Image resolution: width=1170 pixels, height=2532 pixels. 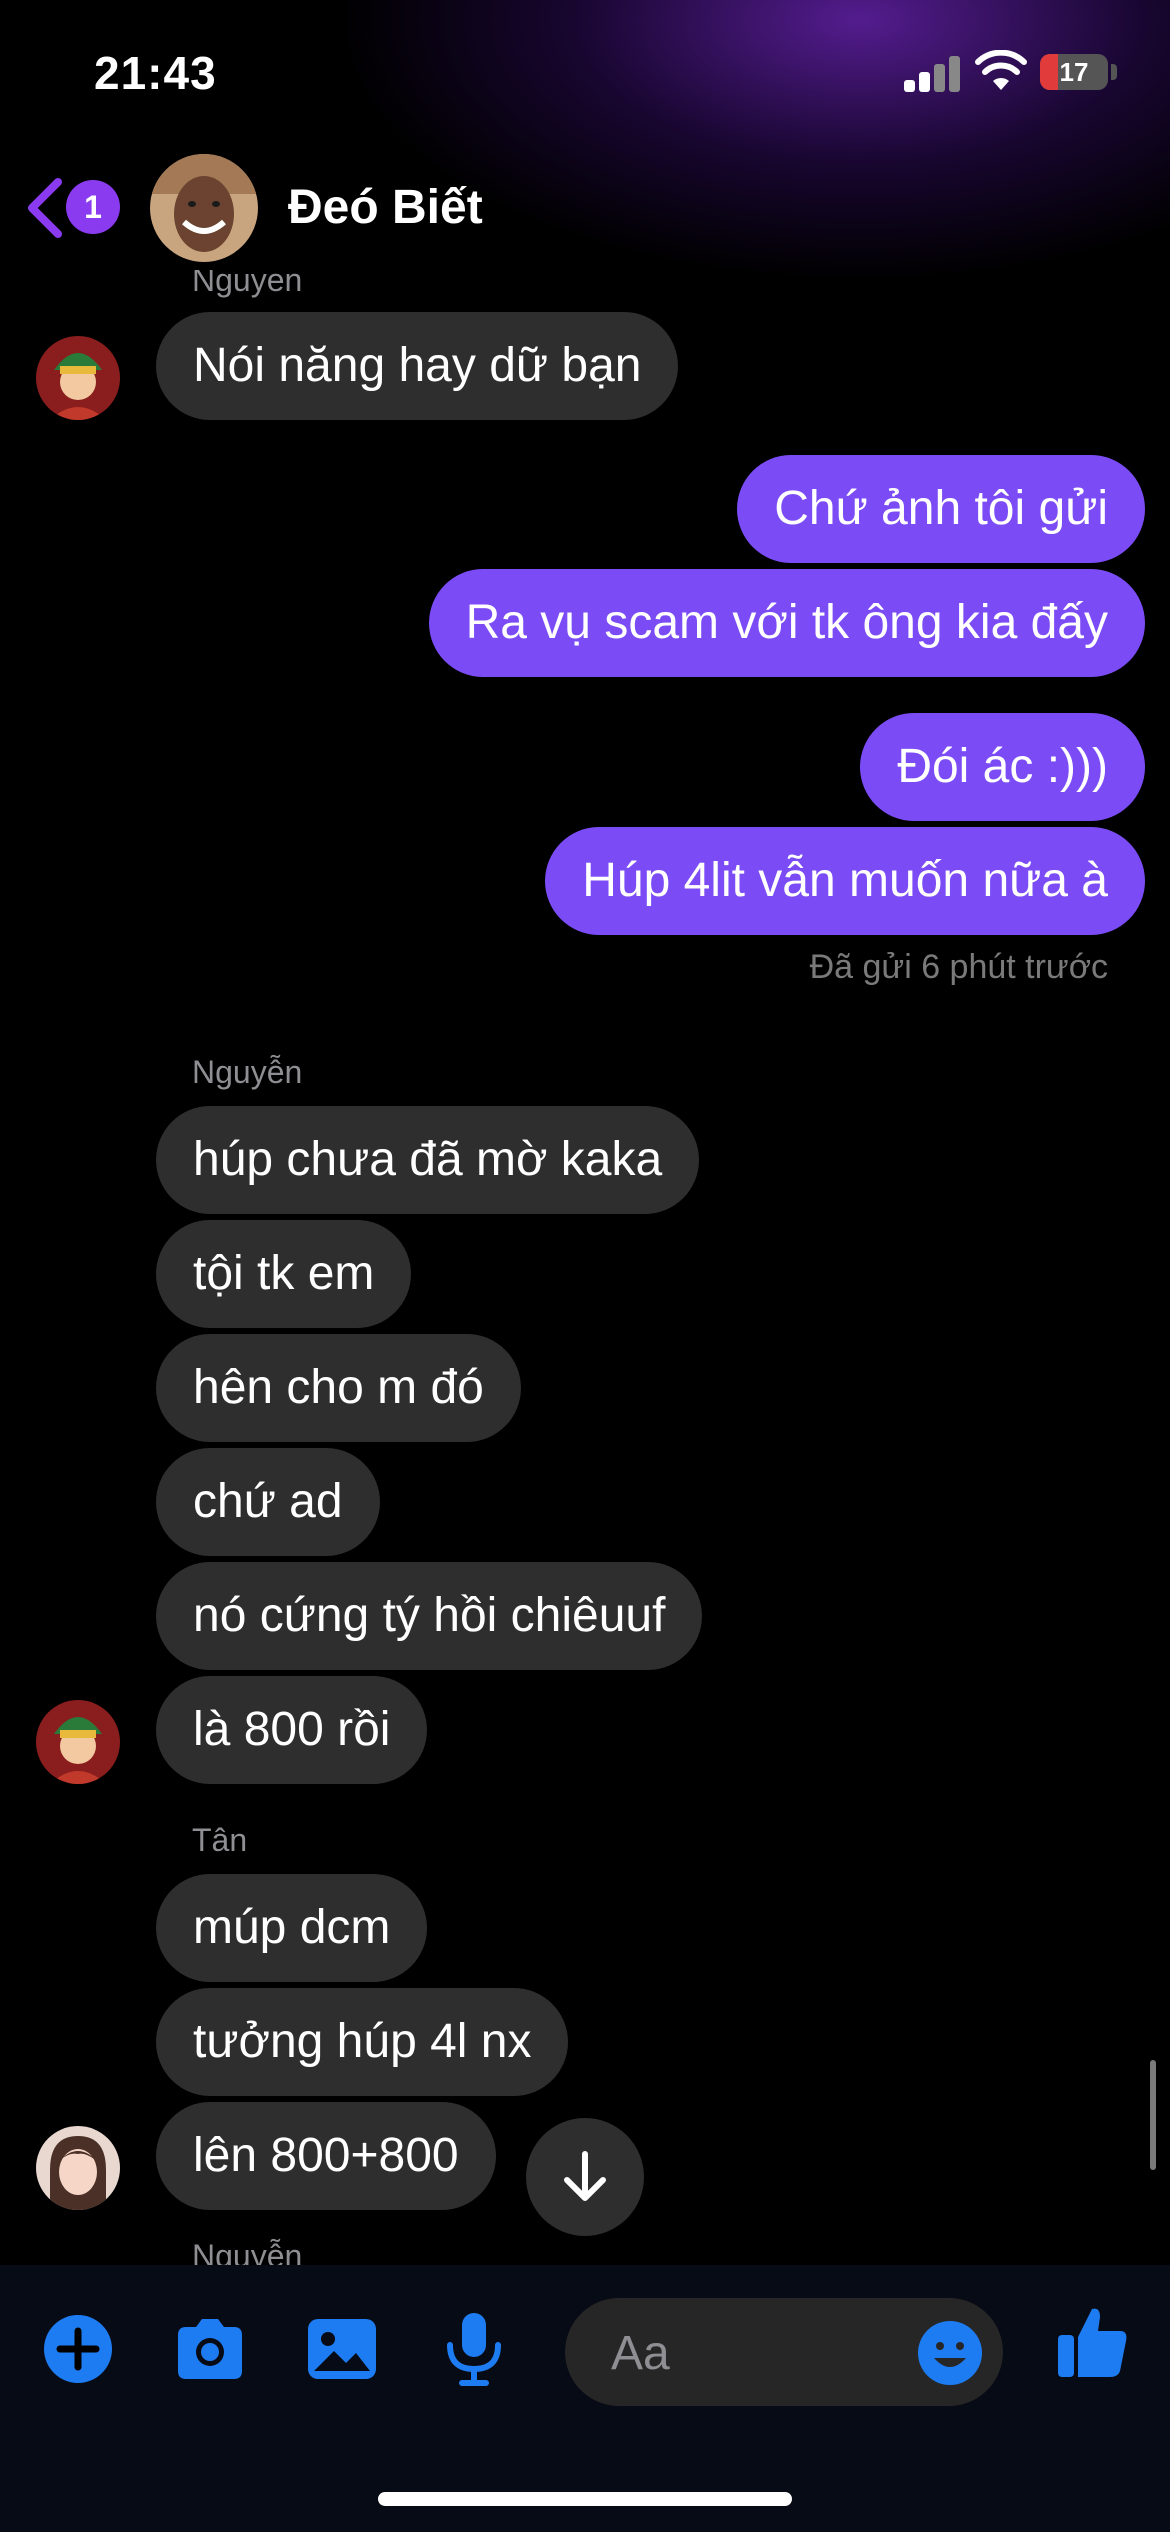 What do you see at coordinates (220, 1840) in the screenshot?
I see `sender-label: Tân` at bounding box center [220, 1840].